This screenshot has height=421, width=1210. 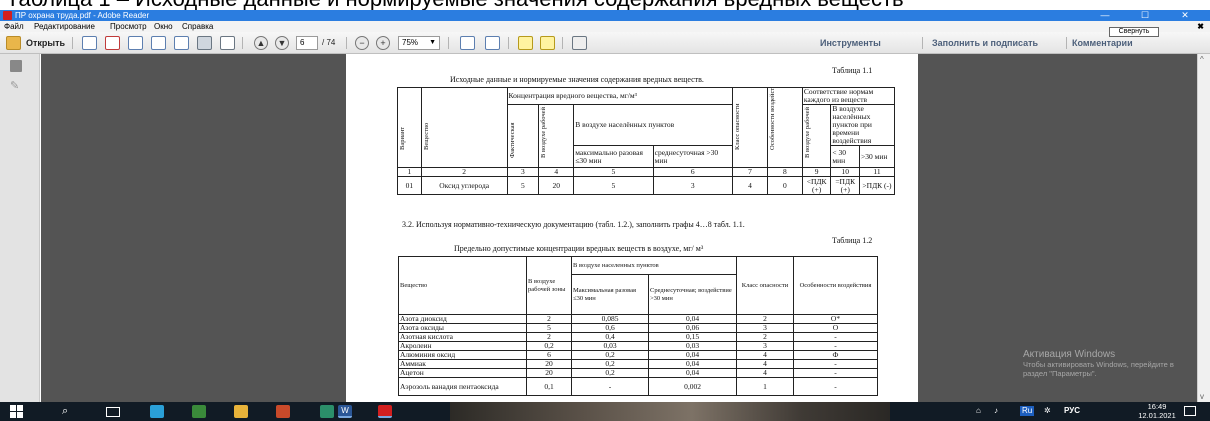 What do you see at coordinates (467, 43) in the screenshot?
I see `fit-width-icon` at bounding box center [467, 43].